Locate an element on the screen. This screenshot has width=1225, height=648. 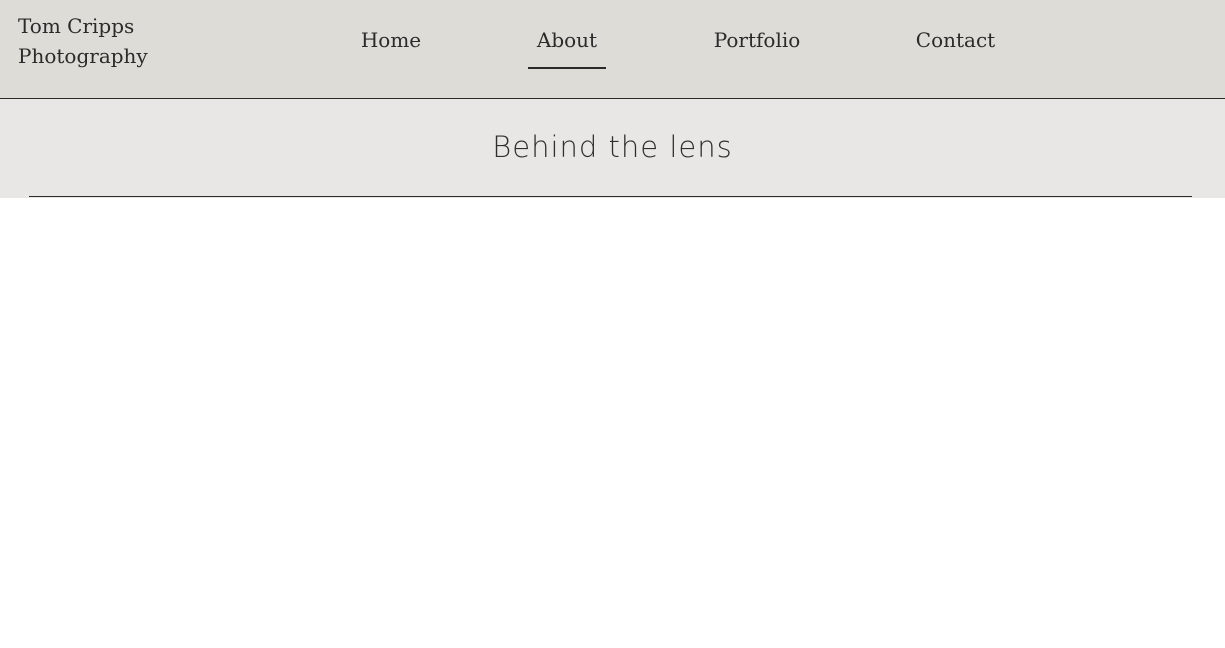
nav-portfolio-link: Portfolio is located at coordinates (757, 47).